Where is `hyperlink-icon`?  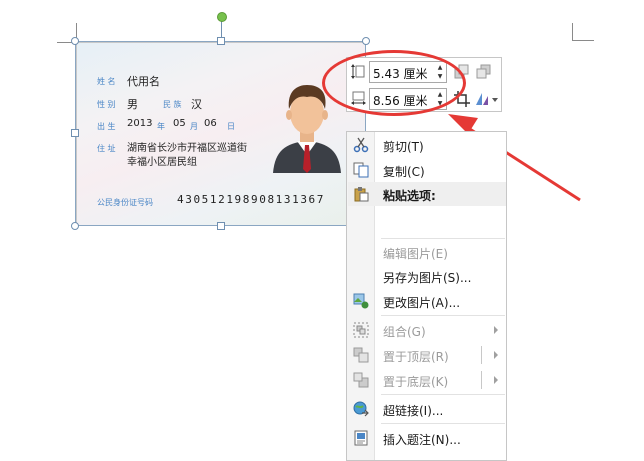 hyperlink-icon is located at coordinates (361, 409).